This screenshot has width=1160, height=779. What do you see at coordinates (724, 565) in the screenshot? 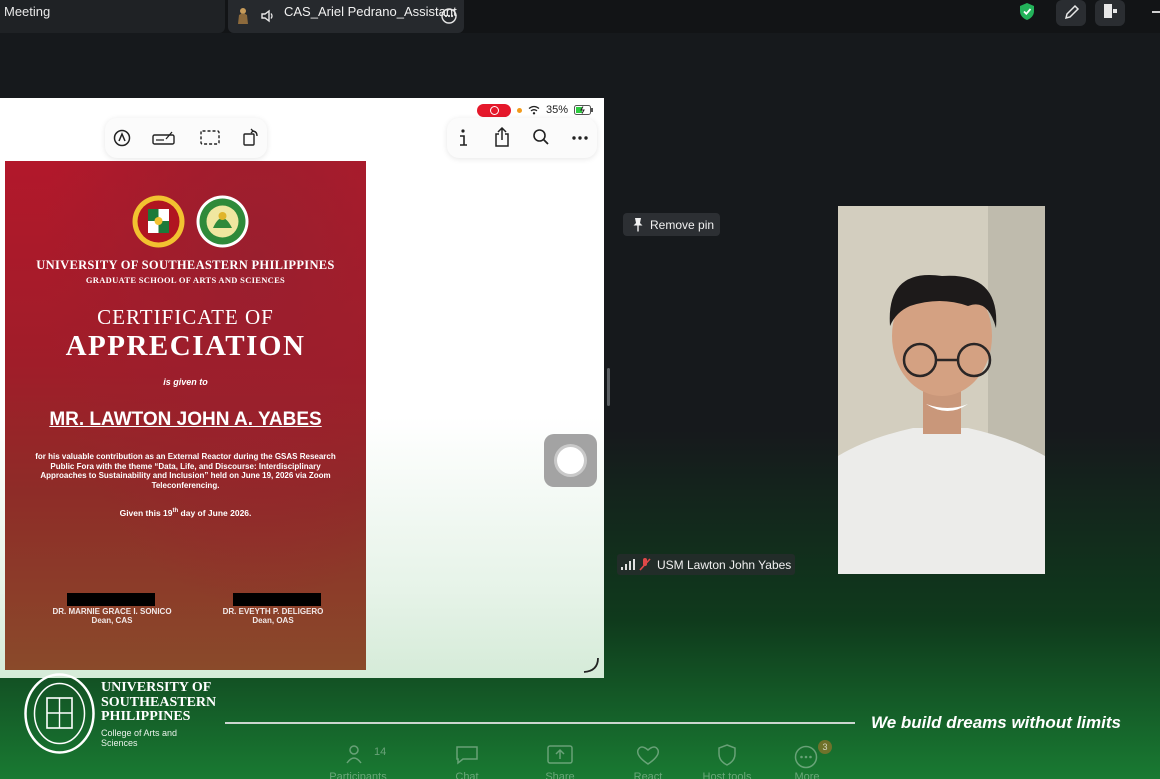
I see `participant-name: USM Lawton John Yabes` at bounding box center [724, 565].